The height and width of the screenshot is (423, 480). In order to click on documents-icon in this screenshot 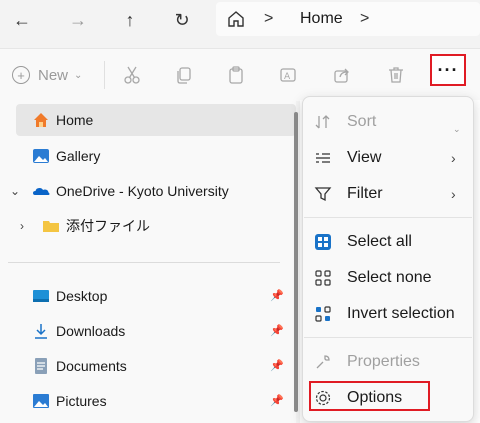, I will do `click(41, 366)`.